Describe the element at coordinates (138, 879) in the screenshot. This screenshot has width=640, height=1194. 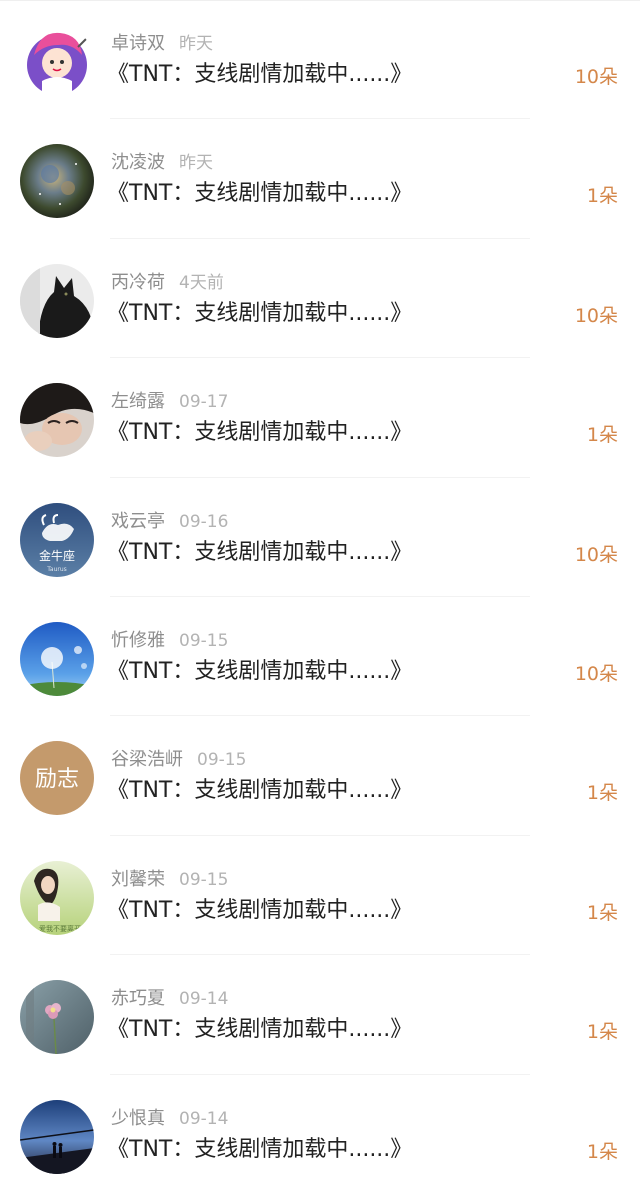
I see `user-name: 刘馨荣` at that location.